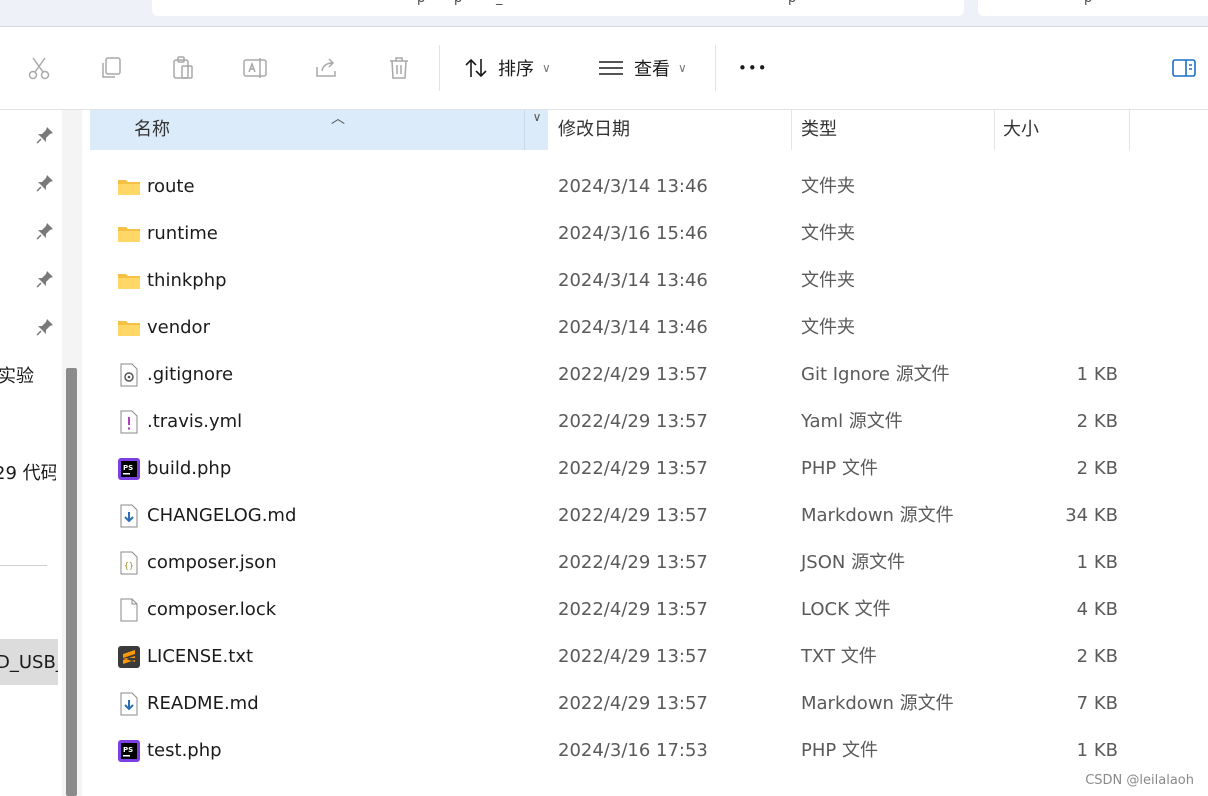 This screenshot has height=796, width=1208. I want to click on file-name: build.php, so click(189, 468).